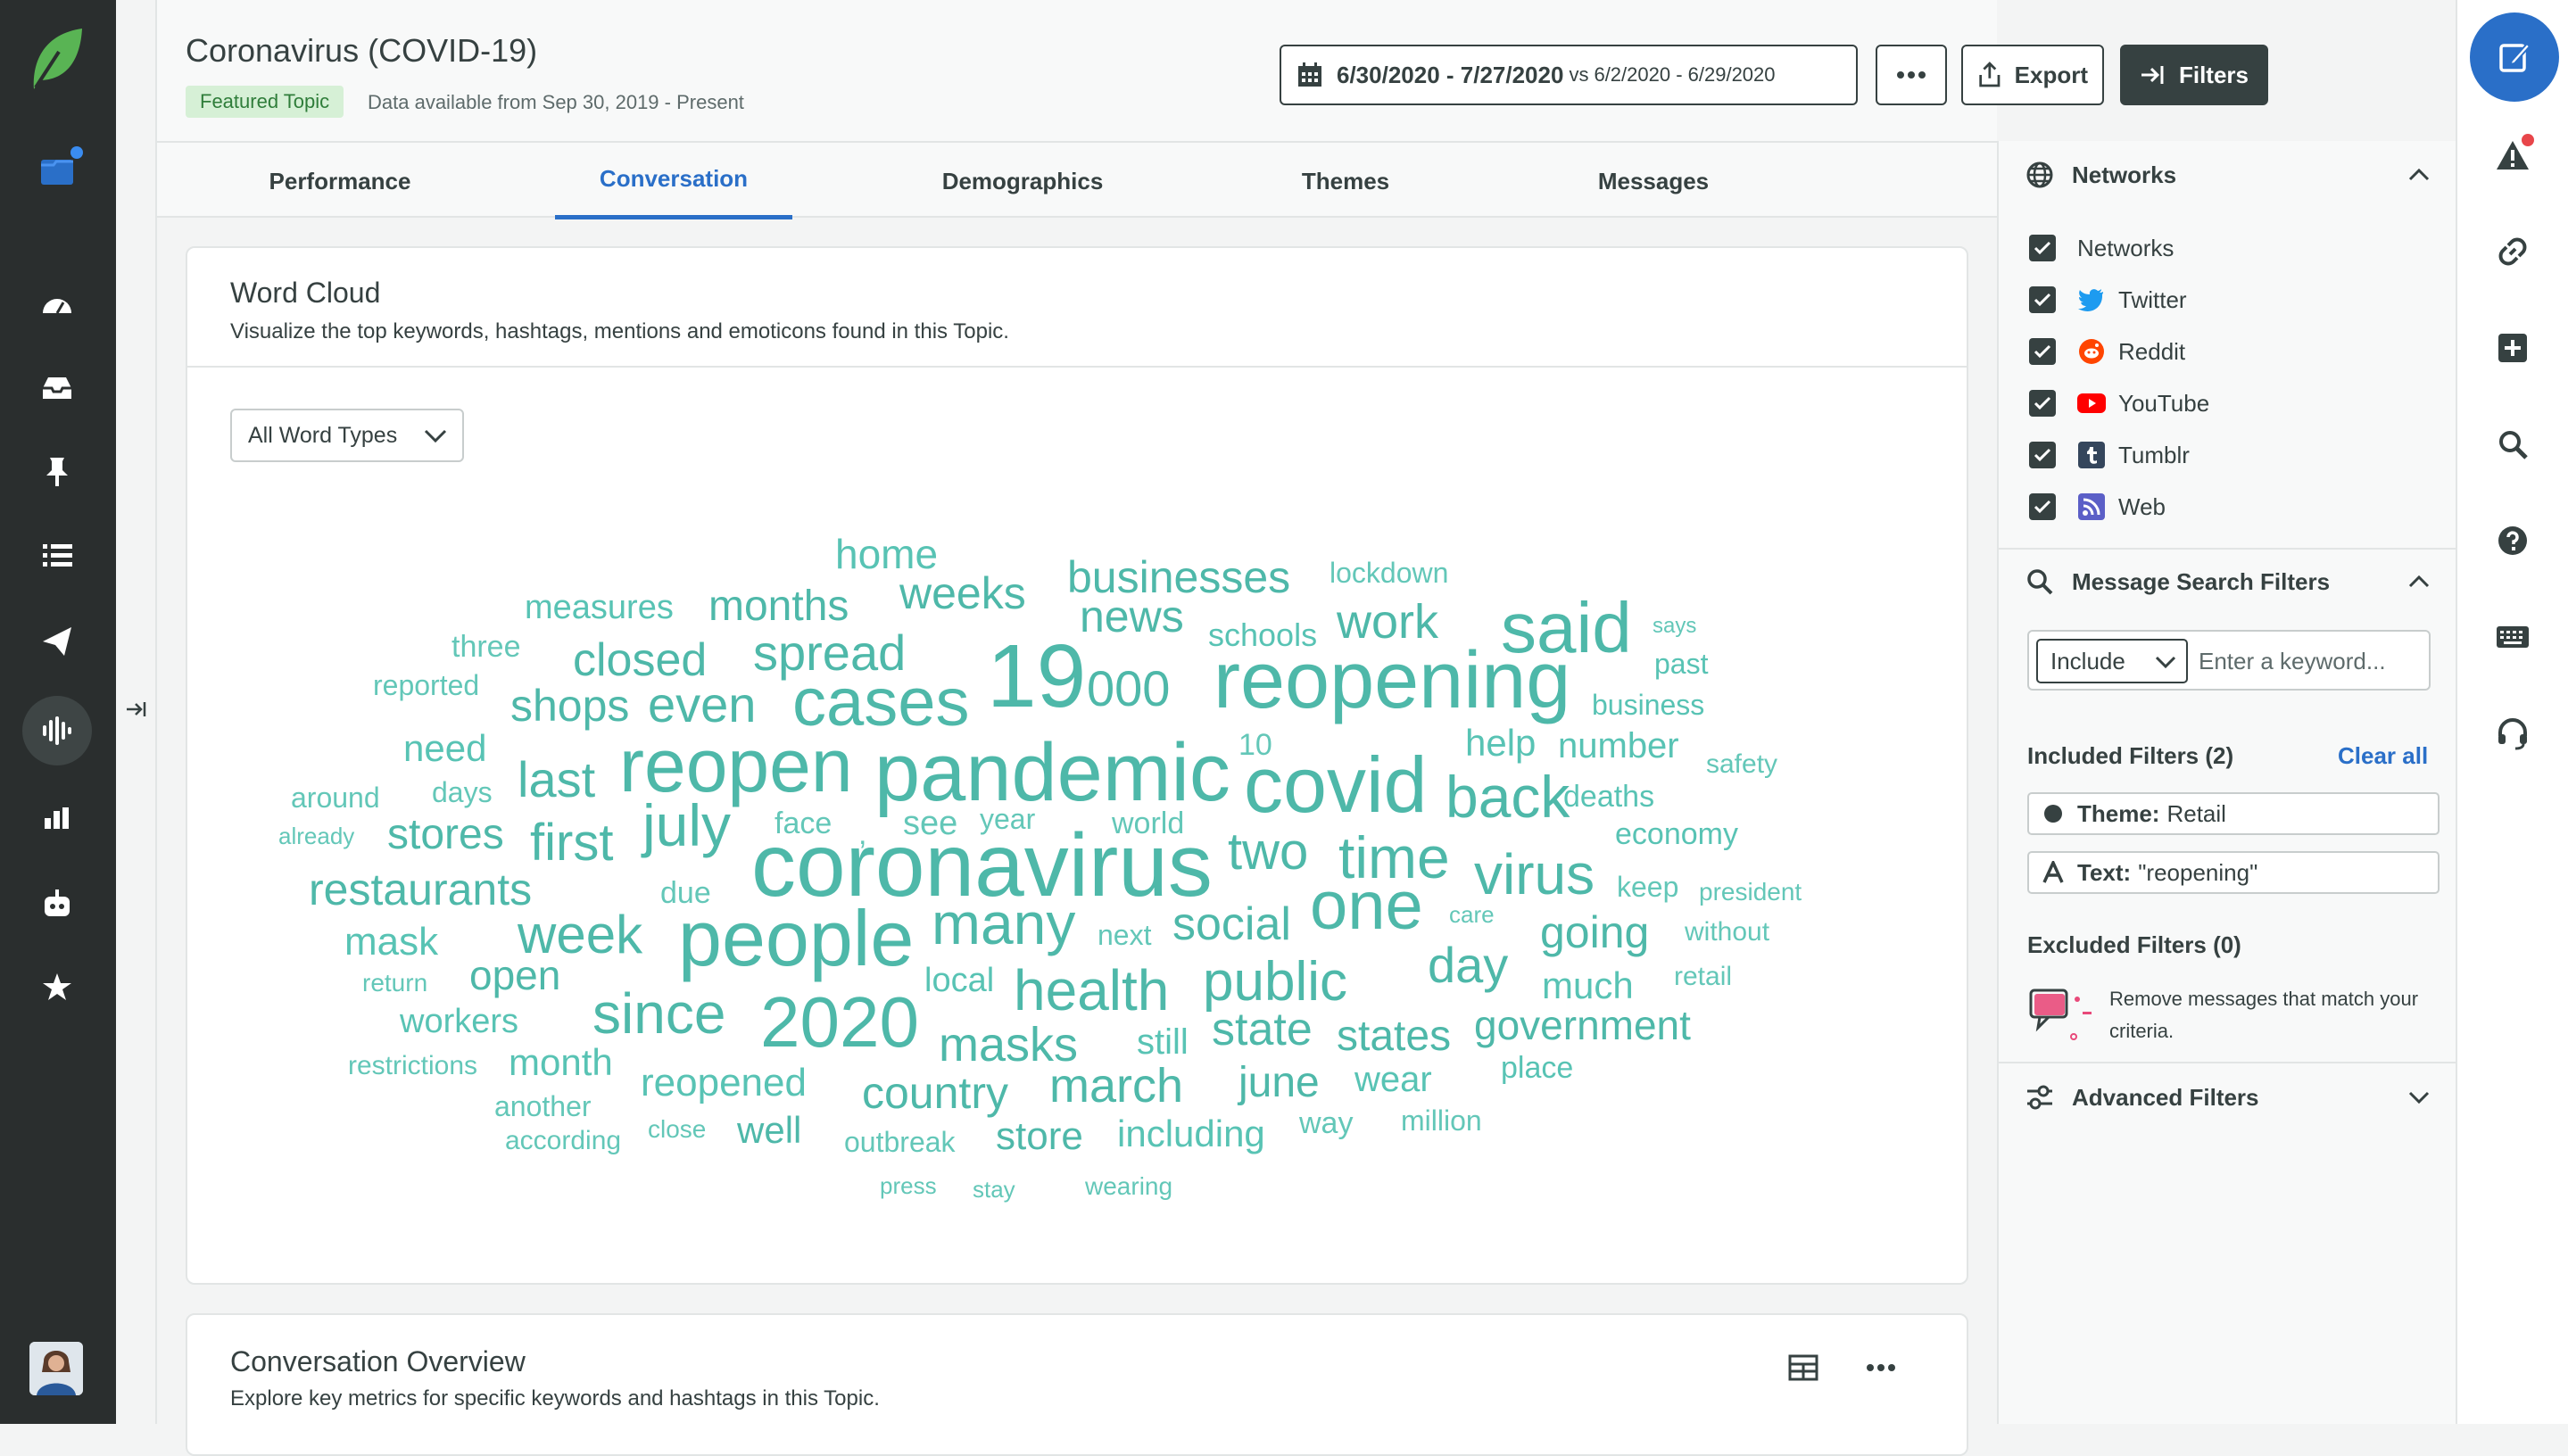 Image resolution: width=2568 pixels, height=1456 pixels. Describe the element at coordinates (2419, 1097) in the screenshot. I see `chevron-down-icon` at that location.